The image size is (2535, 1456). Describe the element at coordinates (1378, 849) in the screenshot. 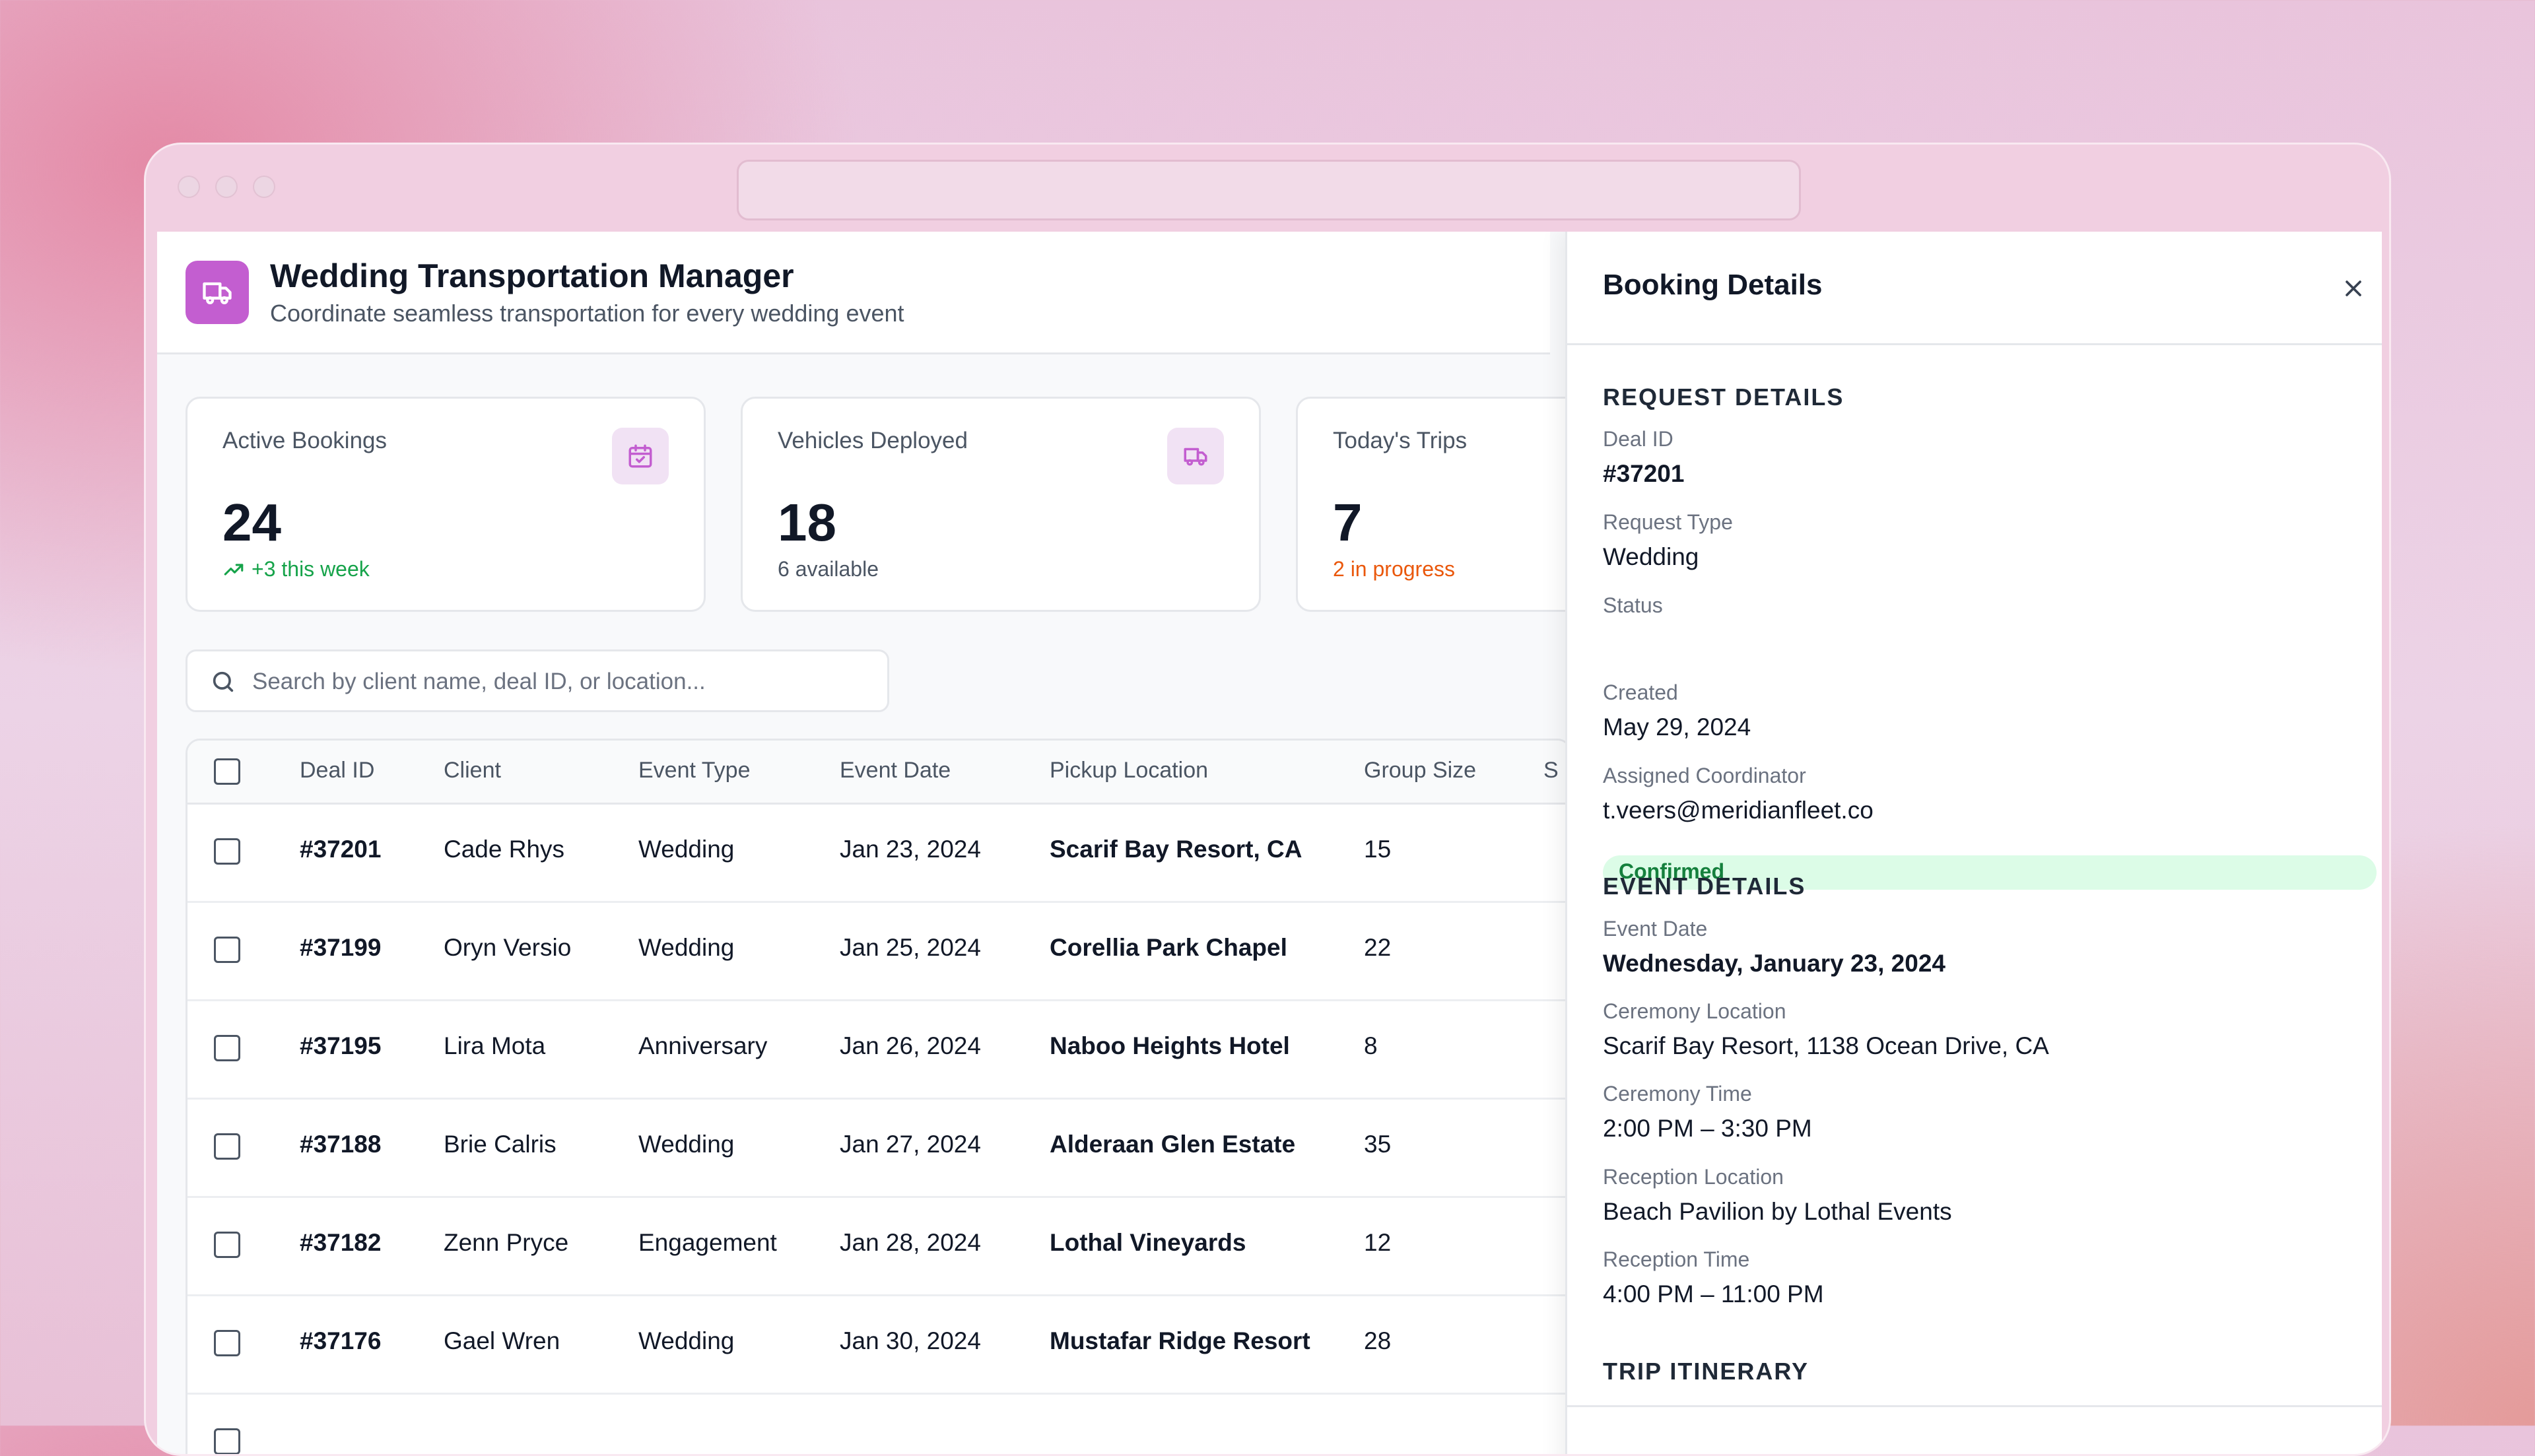

I see `cell-group-size: 15` at that location.